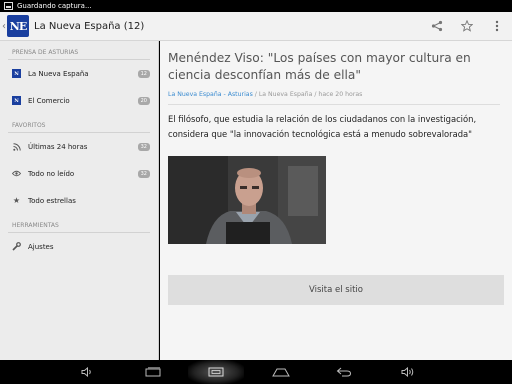  I want to click on back-icon, so click(344, 372).